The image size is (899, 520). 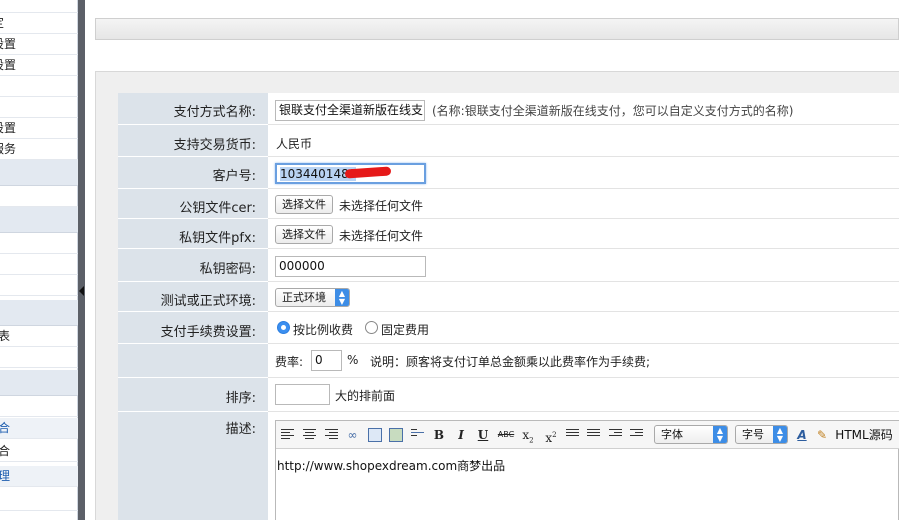 I want to click on row-environment: 测试或正式环境: 正式环境 ▲ ▼, so click(x=508, y=297).